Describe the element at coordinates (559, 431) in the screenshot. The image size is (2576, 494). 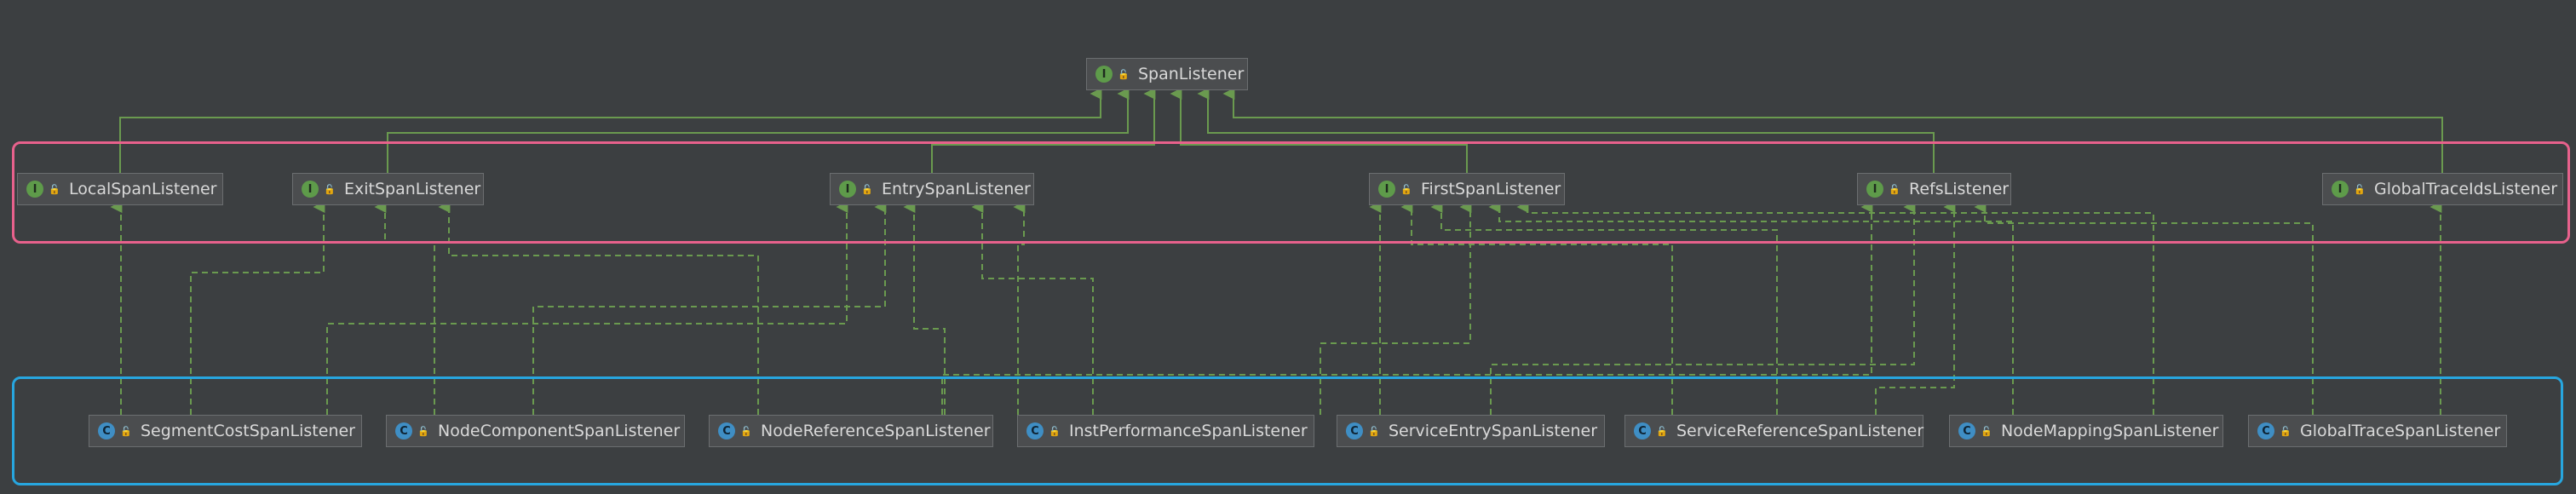
I see `node-label: NodeComponentSpanListener` at that location.